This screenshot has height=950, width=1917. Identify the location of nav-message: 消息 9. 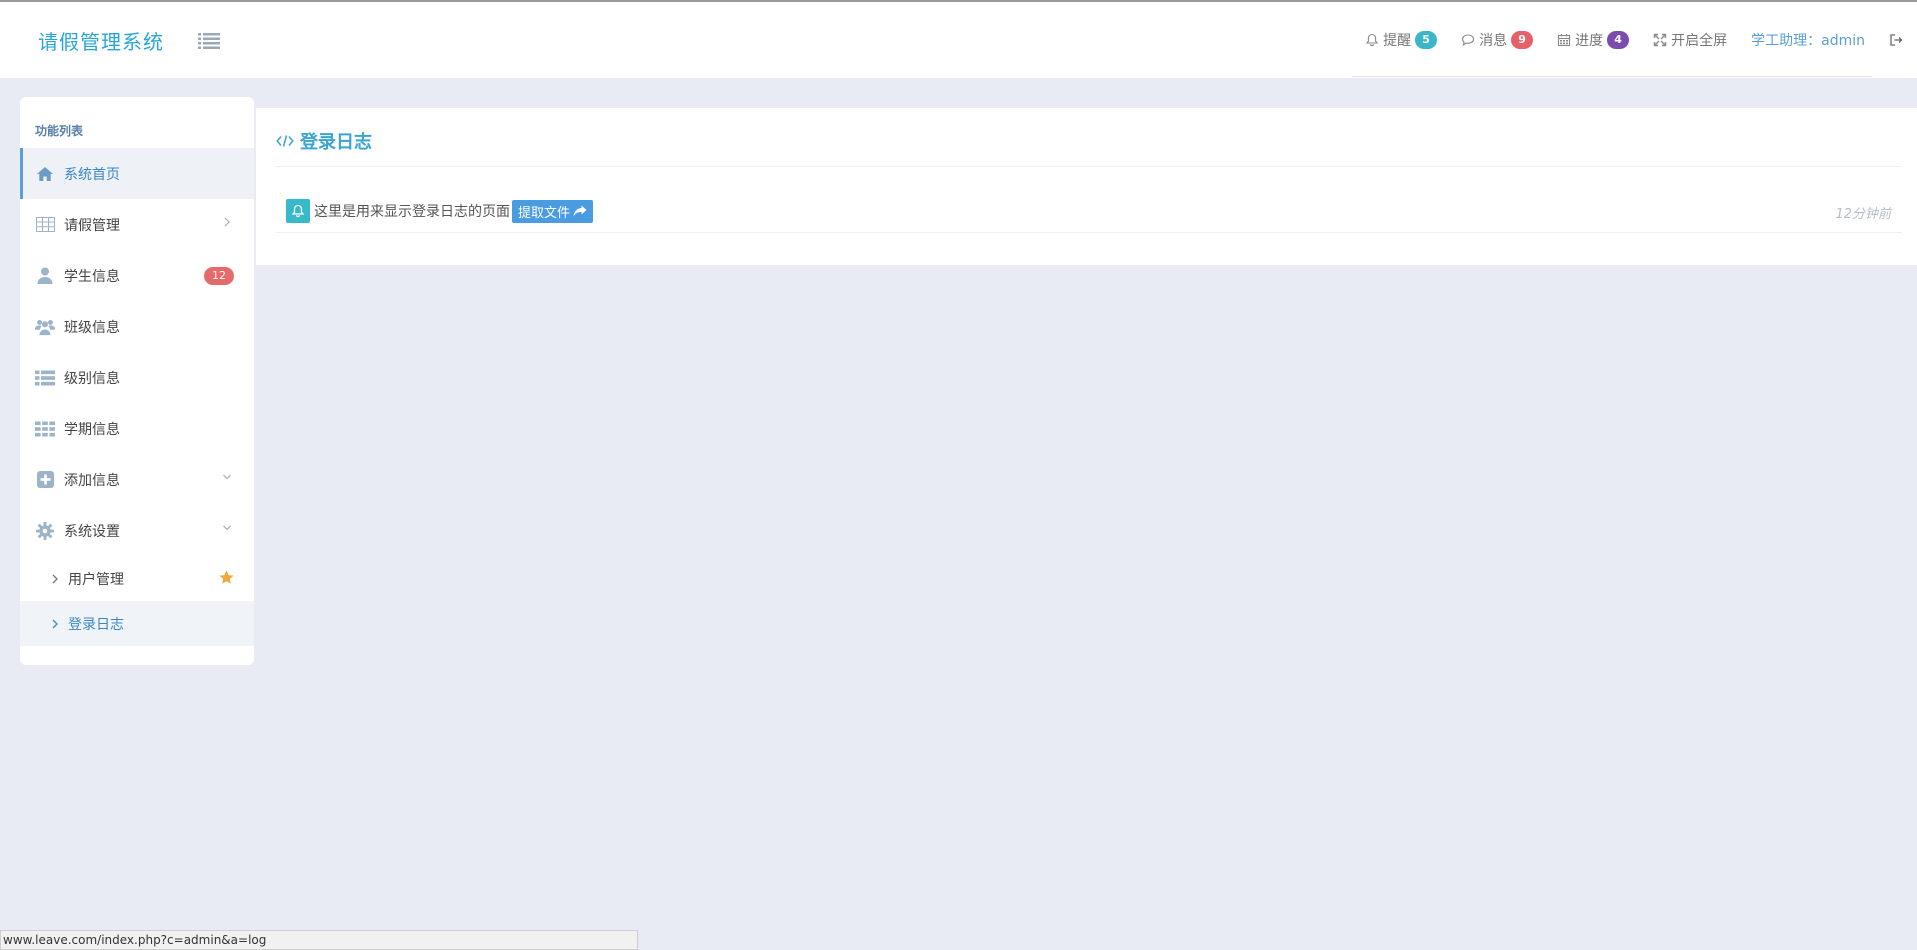
(1497, 40).